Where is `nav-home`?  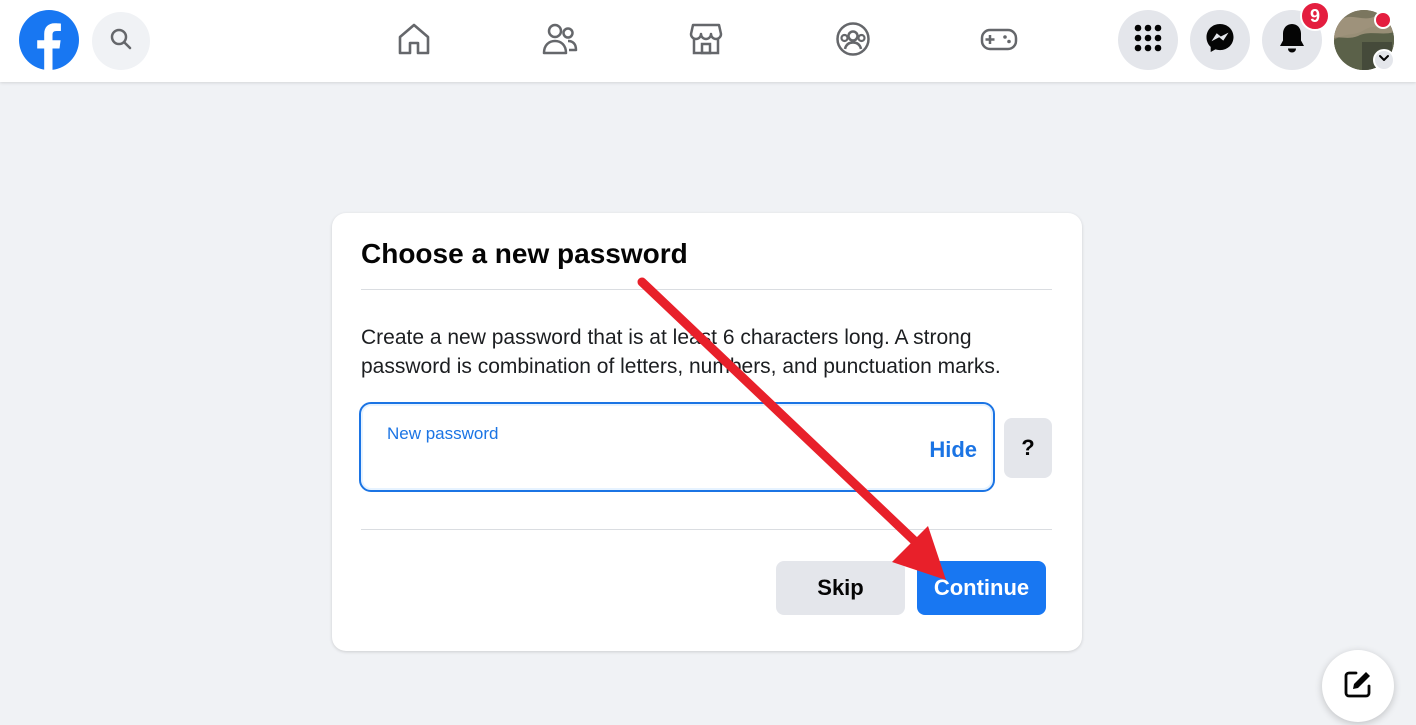
nav-home is located at coordinates (414, 41).